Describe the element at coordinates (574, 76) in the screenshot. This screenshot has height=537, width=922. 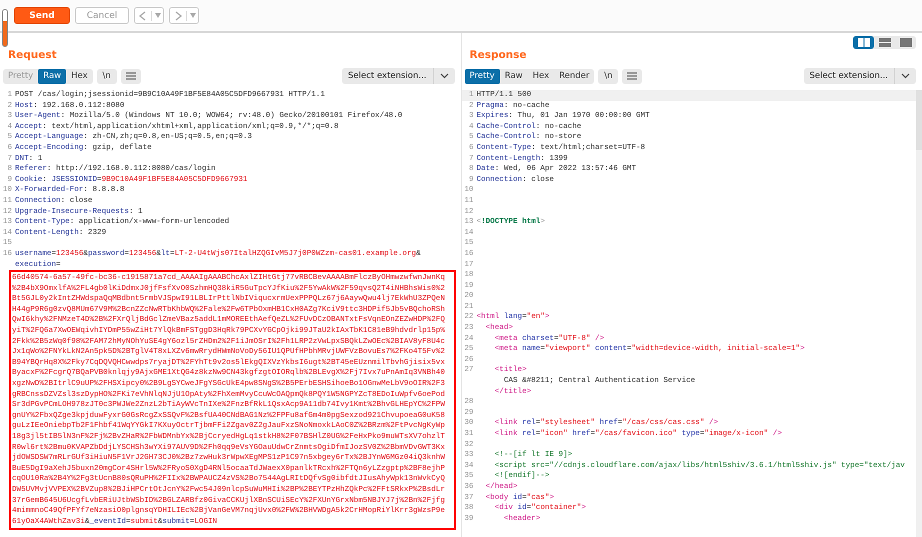
I see `view-tab: Render` at that location.